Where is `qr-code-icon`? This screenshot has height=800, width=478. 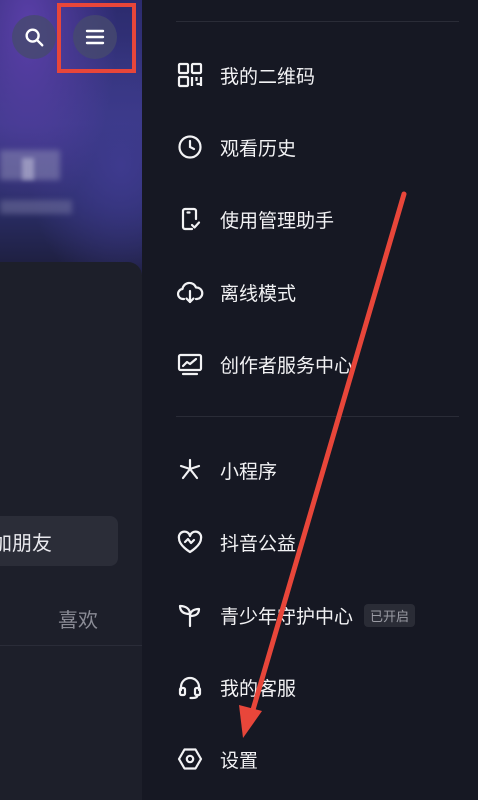 qr-code-icon is located at coordinates (190, 75).